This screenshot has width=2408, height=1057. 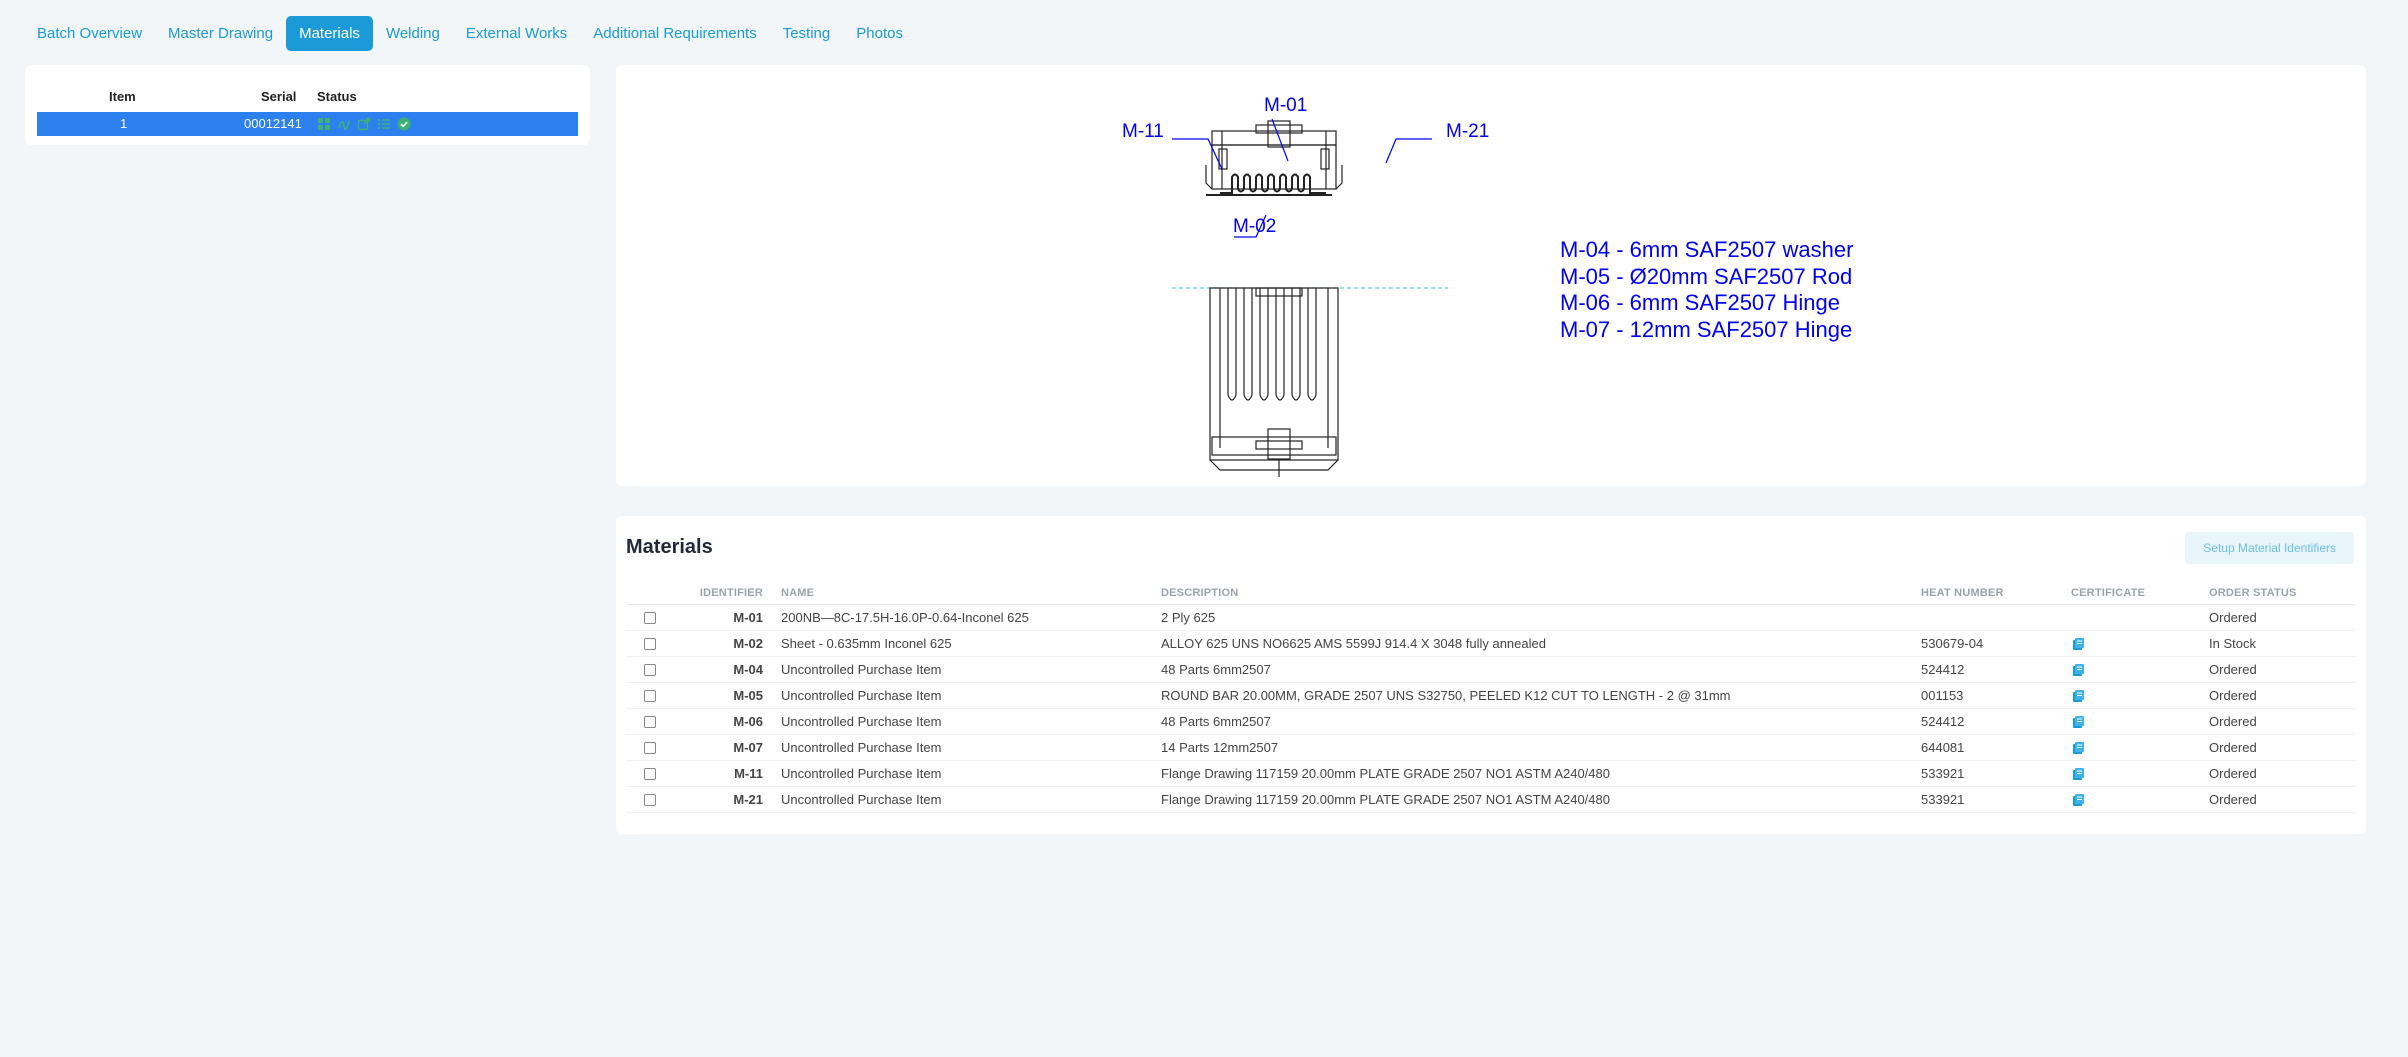 I want to click on material-heat-number: 001153, so click(x=1996, y=695).